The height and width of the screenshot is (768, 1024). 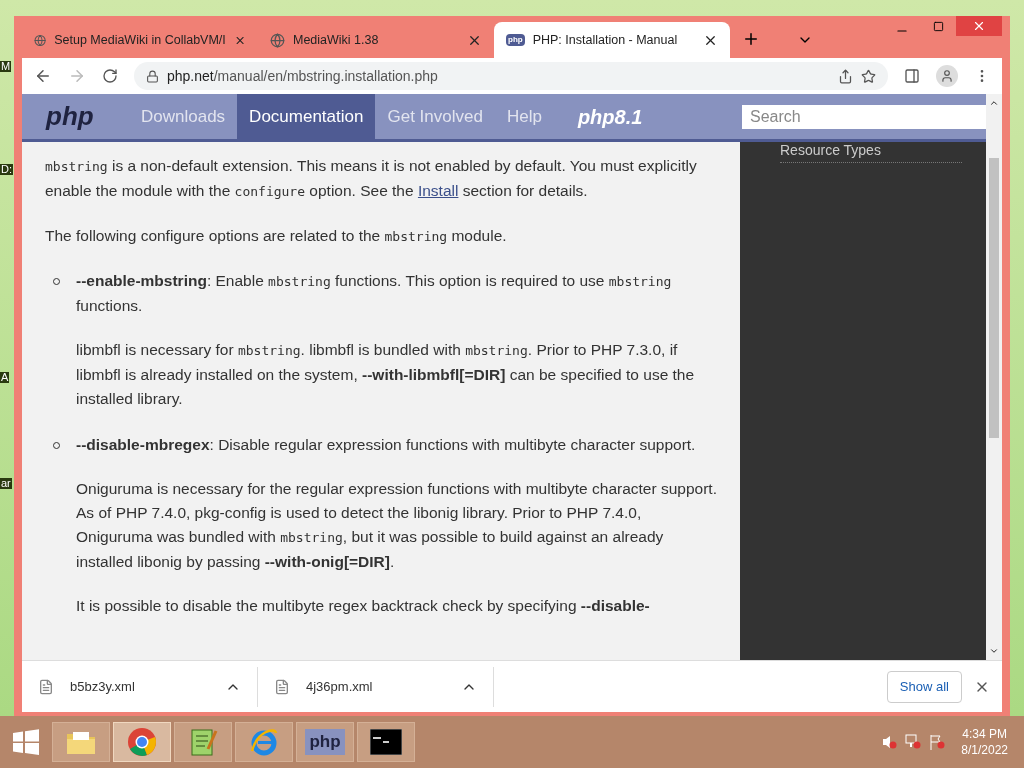 What do you see at coordinates (605, 40) in the screenshot?
I see `tab-title: PHP: Installation - Manual` at bounding box center [605, 40].